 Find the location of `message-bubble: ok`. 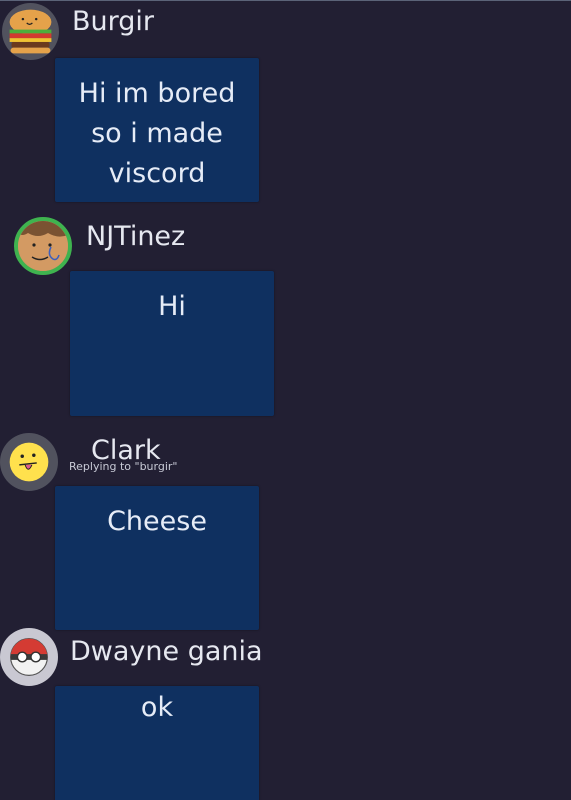

message-bubble: ok is located at coordinates (157, 743).